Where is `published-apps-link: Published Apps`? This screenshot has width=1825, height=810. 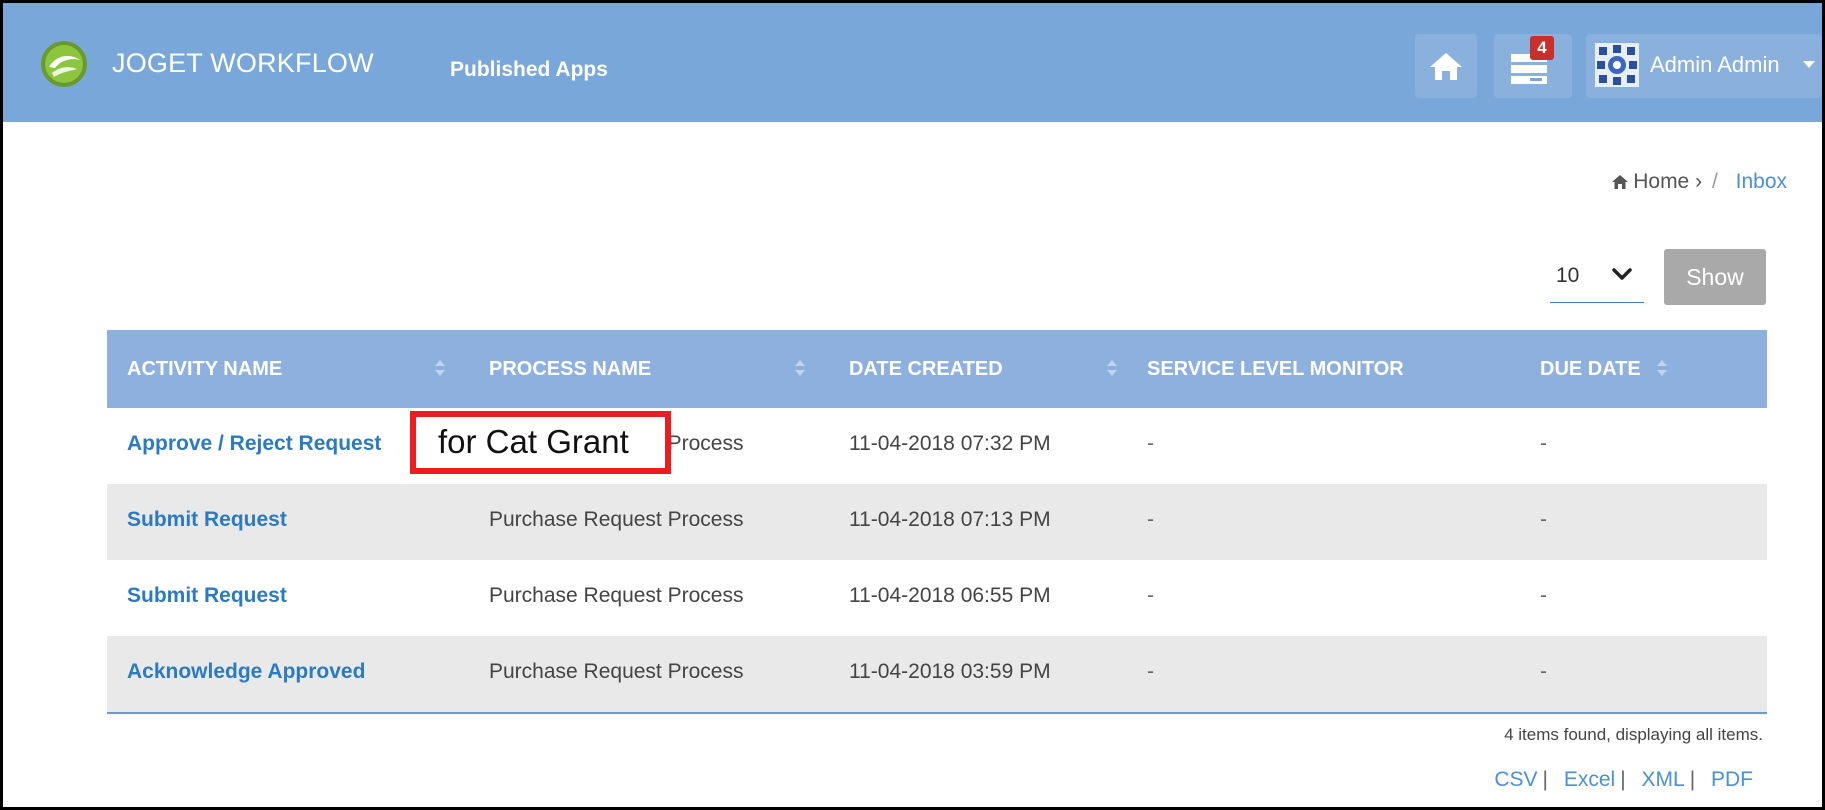 published-apps-link: Published Apps is located at coordinates (529, 70).